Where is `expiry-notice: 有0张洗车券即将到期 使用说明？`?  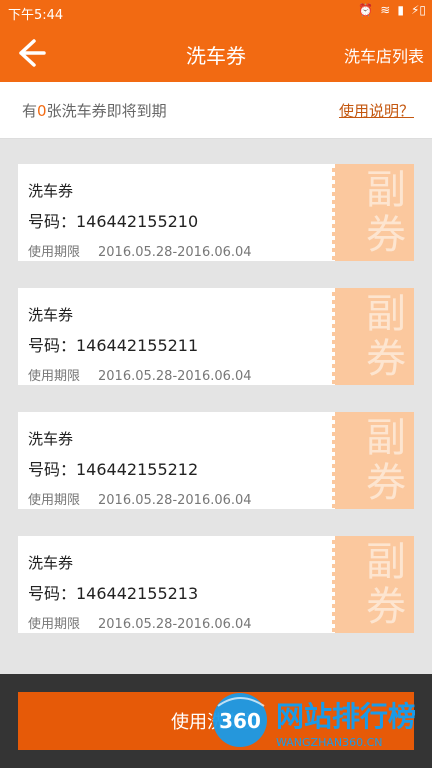
expiry-notice: 有0张洗车券即将到期 使用说明？ is located at coordinates (216, 110).